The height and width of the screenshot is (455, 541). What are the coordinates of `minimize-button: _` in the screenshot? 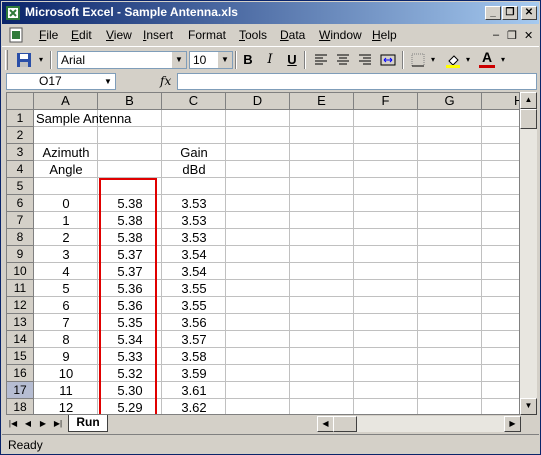 It's located at (493, 13).